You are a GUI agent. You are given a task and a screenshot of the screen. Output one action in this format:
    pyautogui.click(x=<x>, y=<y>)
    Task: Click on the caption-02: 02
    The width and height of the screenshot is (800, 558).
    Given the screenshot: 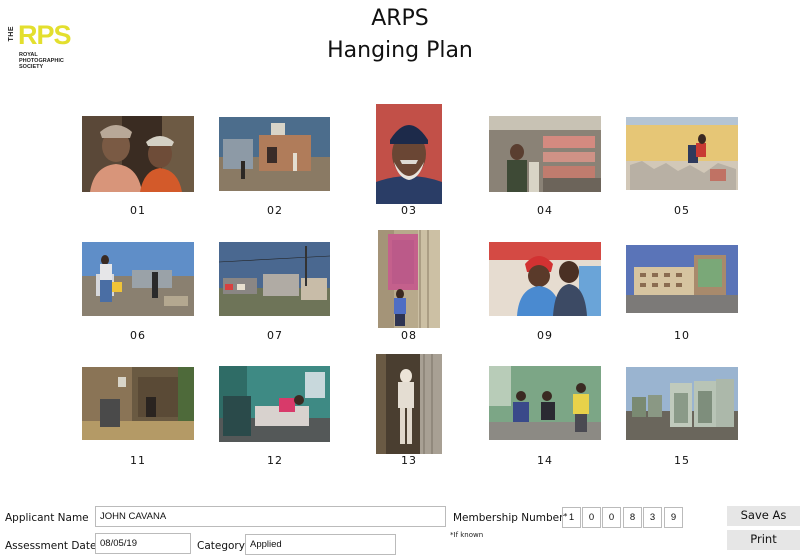 What is the action you would take?
    pyautogui.click(x=275, y=210)
    